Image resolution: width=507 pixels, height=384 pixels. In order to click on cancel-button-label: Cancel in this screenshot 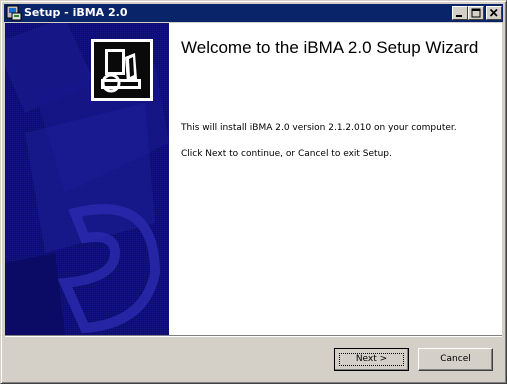, I will do `click(455, 359)`.